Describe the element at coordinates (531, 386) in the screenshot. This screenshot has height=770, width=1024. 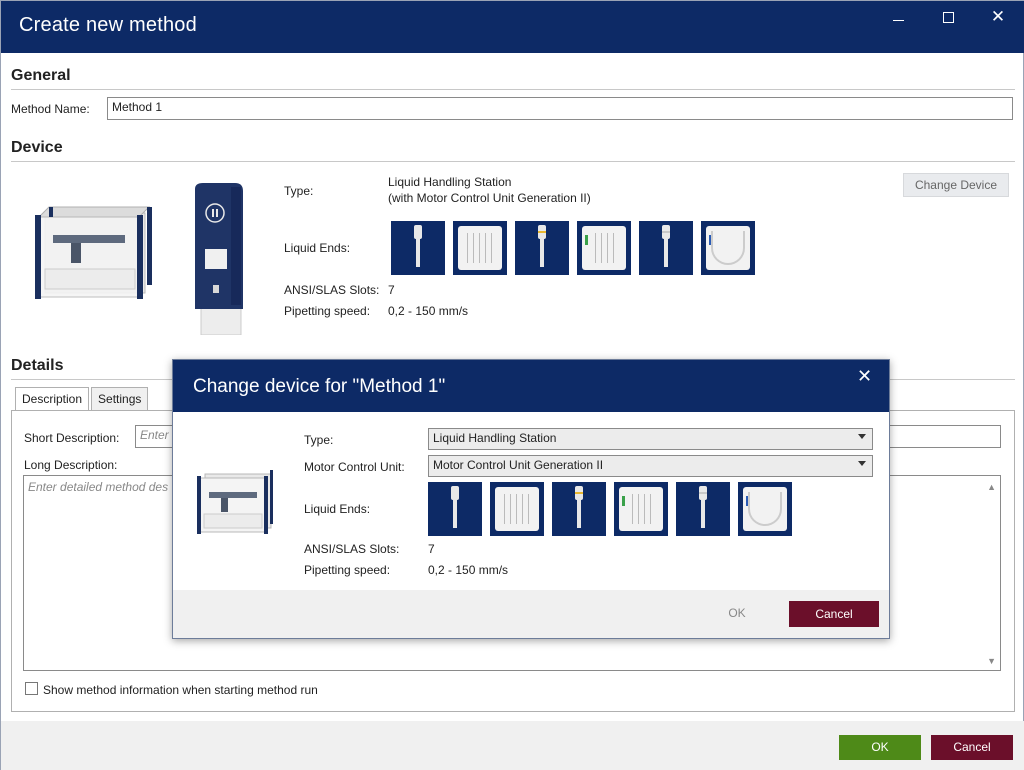
I see `change-device-title-bar: Change device for "Method 1" ✕` at that location.